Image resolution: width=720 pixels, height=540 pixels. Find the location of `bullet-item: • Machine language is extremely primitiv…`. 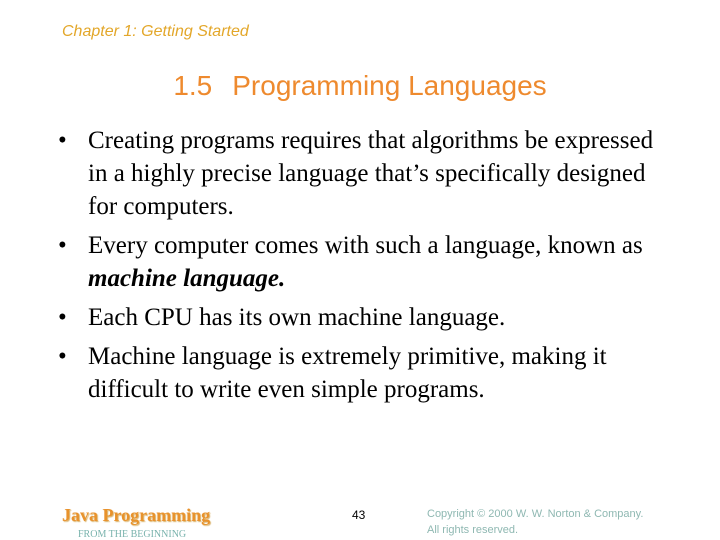

bullet-item: • Machine language is extremely primitiv… is located at coordinates (368, 373).